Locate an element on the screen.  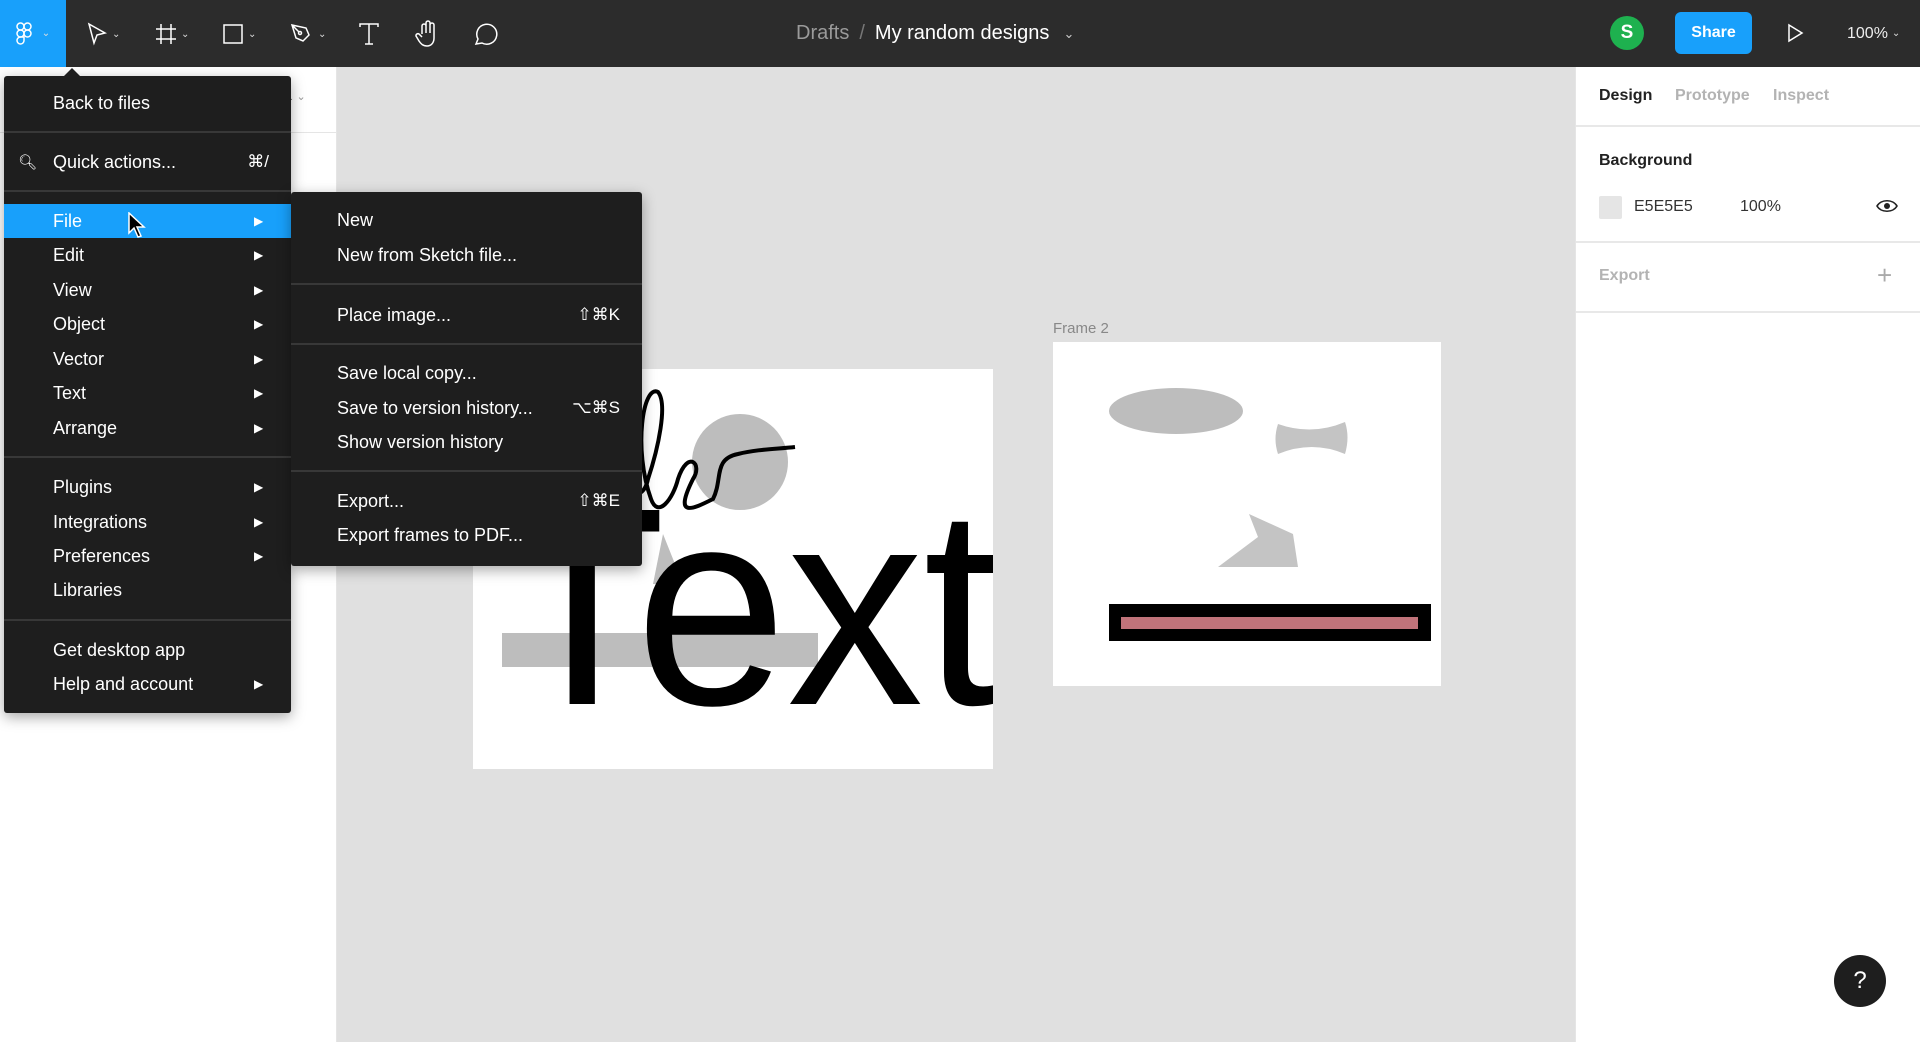
pen-tool: ⌄ is located at coordinates (308, 34).